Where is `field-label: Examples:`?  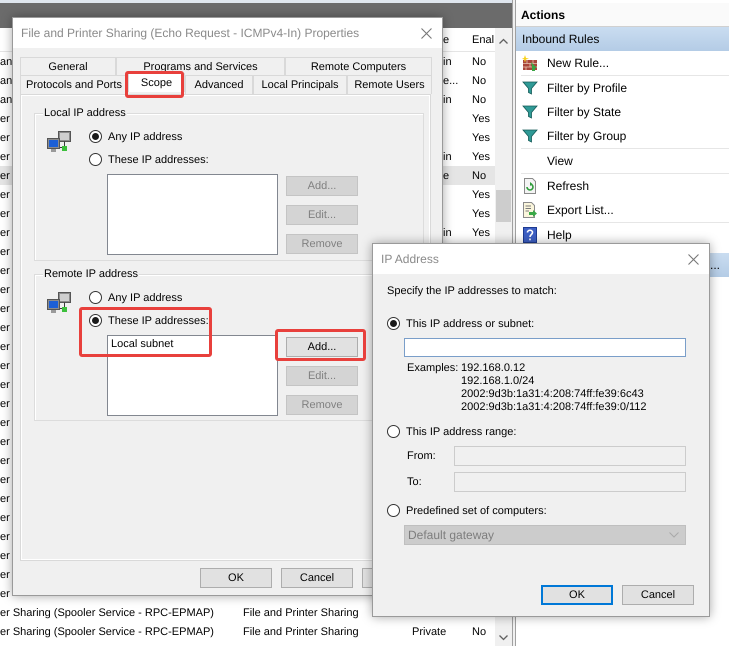 field-label: Examples: is located at coordinates (433, 369).